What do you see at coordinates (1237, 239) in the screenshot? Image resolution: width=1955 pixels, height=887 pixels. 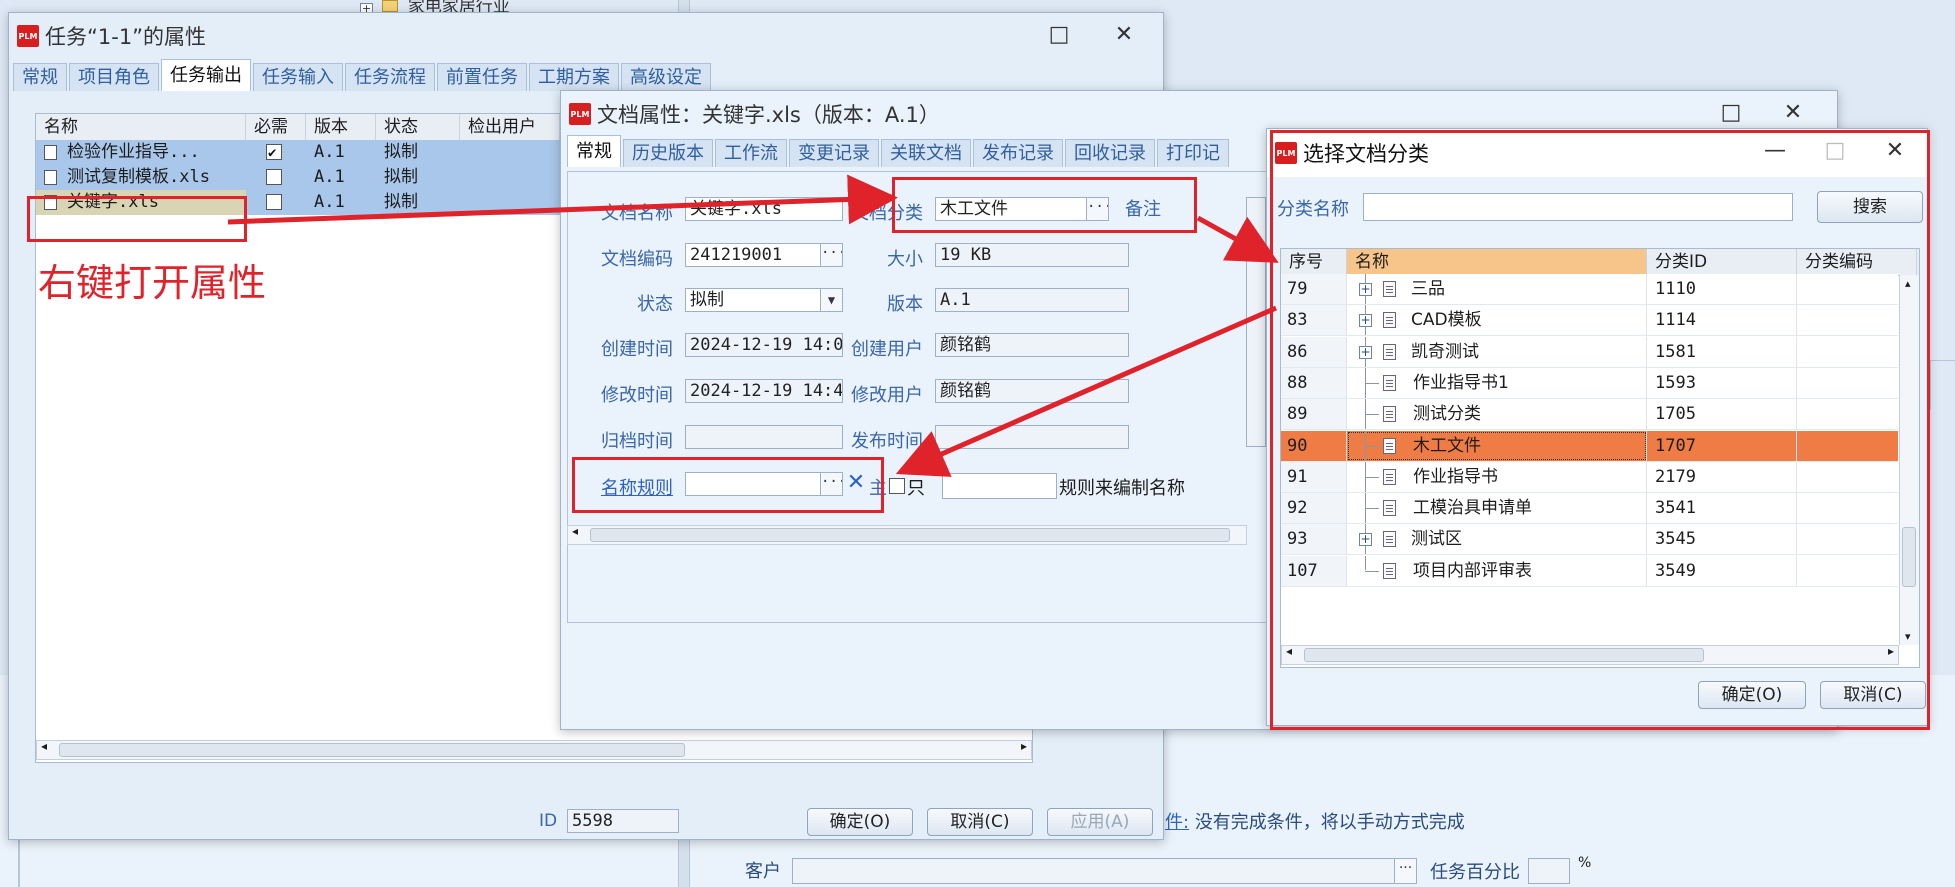 I see `arrow-category-to-dialog` at bounding box center [1237, 239].